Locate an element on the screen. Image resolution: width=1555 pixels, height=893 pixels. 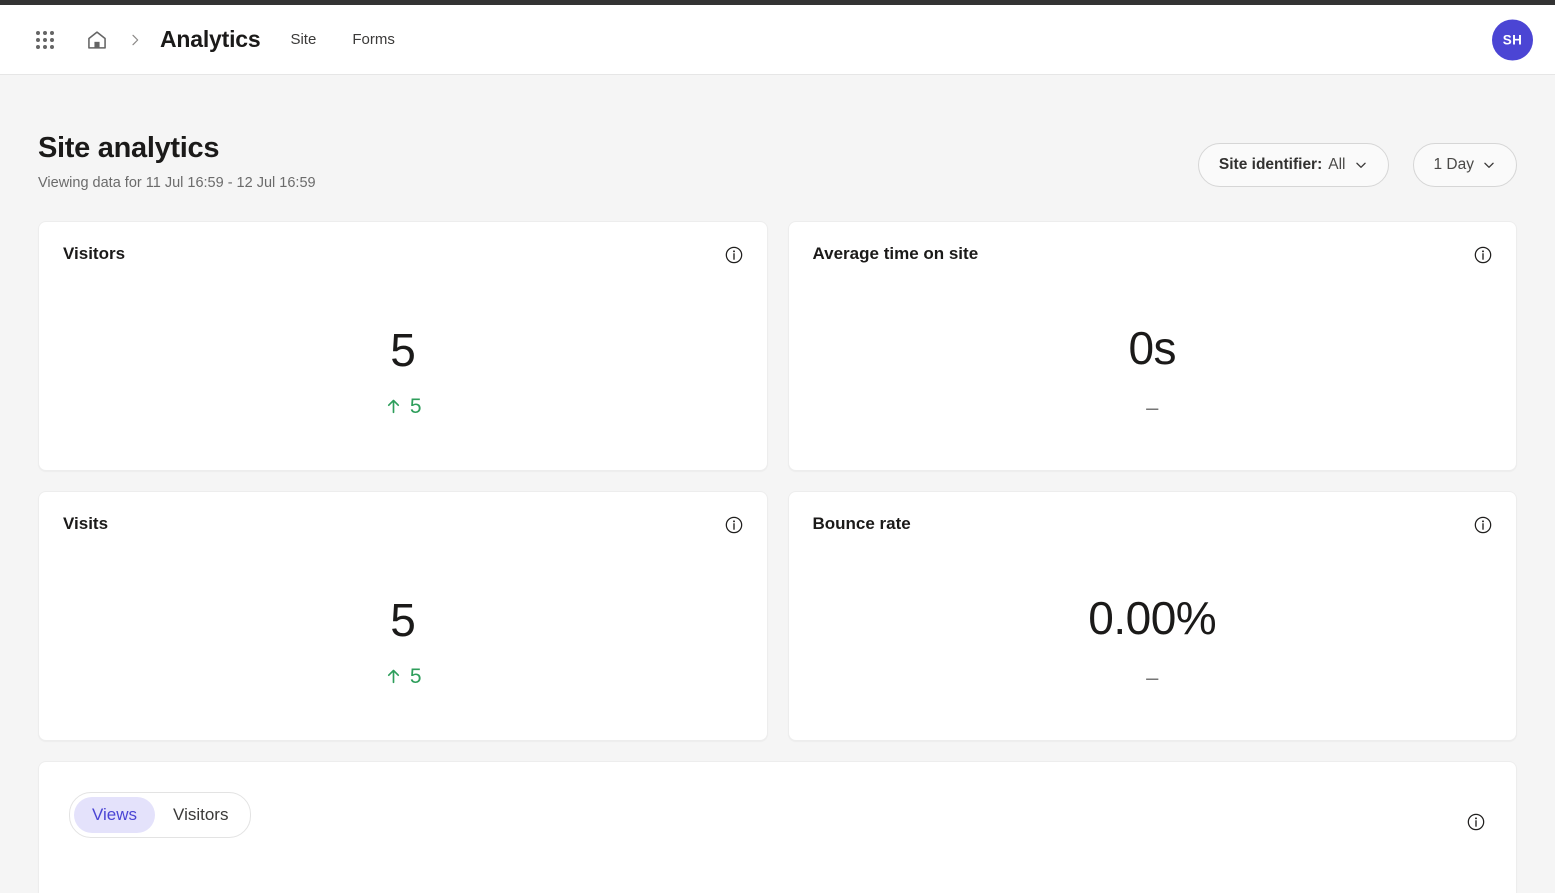
breadcrumb-separator is located at coordinates (135, 40).